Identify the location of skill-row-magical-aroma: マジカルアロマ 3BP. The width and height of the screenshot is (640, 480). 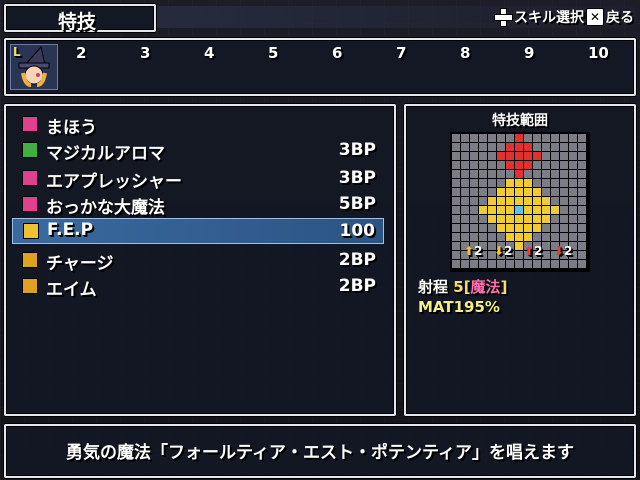
(198, 151).